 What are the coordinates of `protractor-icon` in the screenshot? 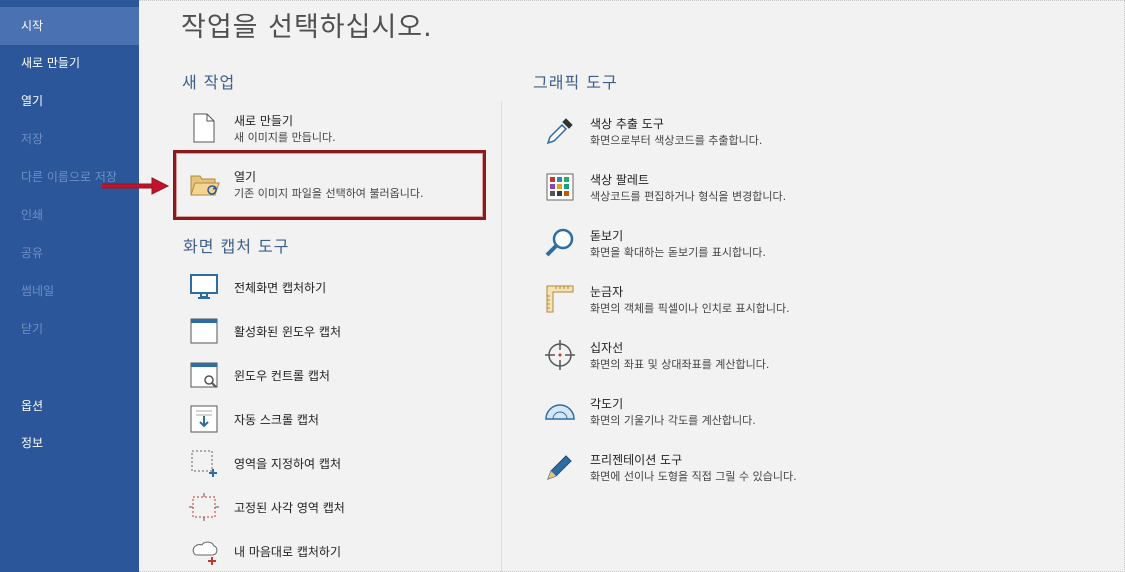 It's located at (560, 411).